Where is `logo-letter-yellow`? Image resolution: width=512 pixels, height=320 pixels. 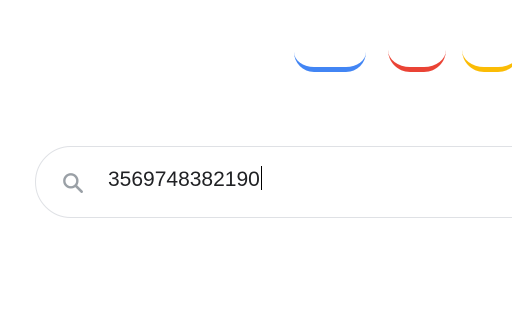
logo-letter-yellow is located at coordinates (487, 61).